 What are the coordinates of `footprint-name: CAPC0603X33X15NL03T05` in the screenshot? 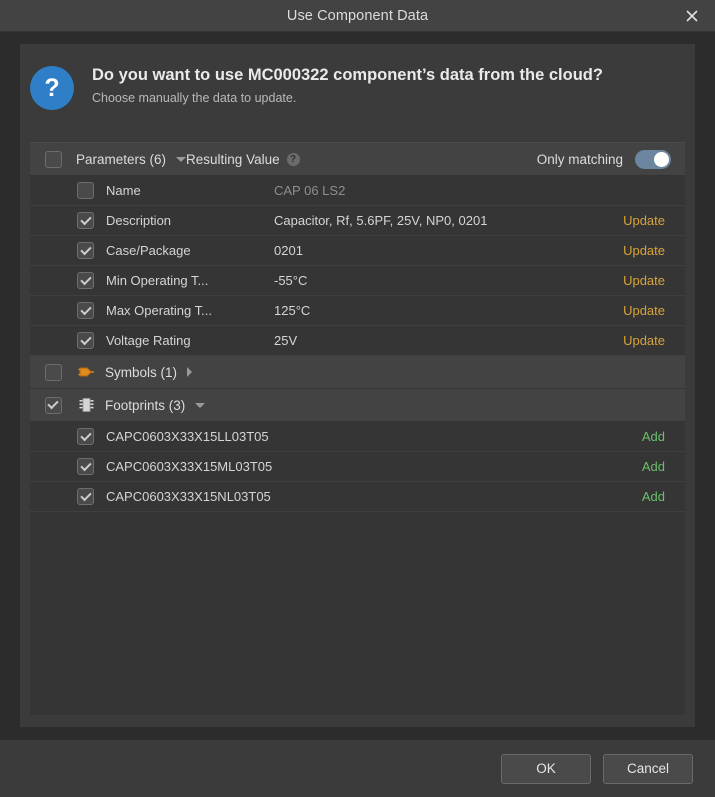 It's located at (188, 496).